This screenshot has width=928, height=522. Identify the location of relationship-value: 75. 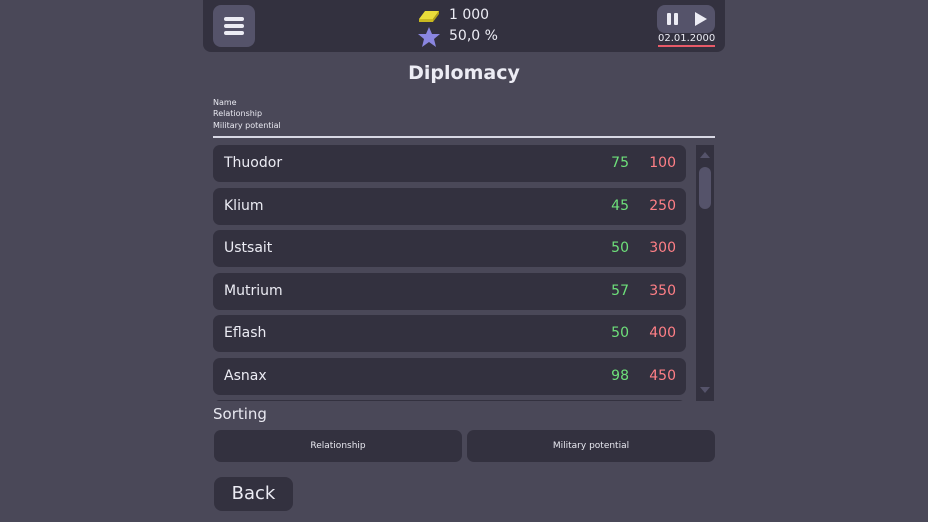
(620, 163).